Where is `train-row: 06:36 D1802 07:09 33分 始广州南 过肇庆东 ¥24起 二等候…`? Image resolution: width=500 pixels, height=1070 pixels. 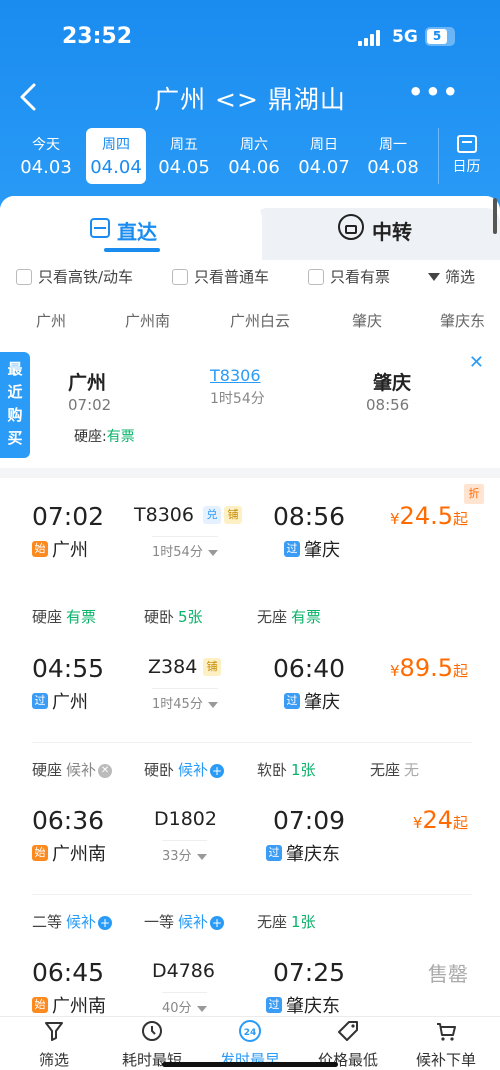
train-row: 06:36 D1802 07:09 33分 始广州南 过肇庆东 ¥24起 二等候… is located at coordinates (250, 869).